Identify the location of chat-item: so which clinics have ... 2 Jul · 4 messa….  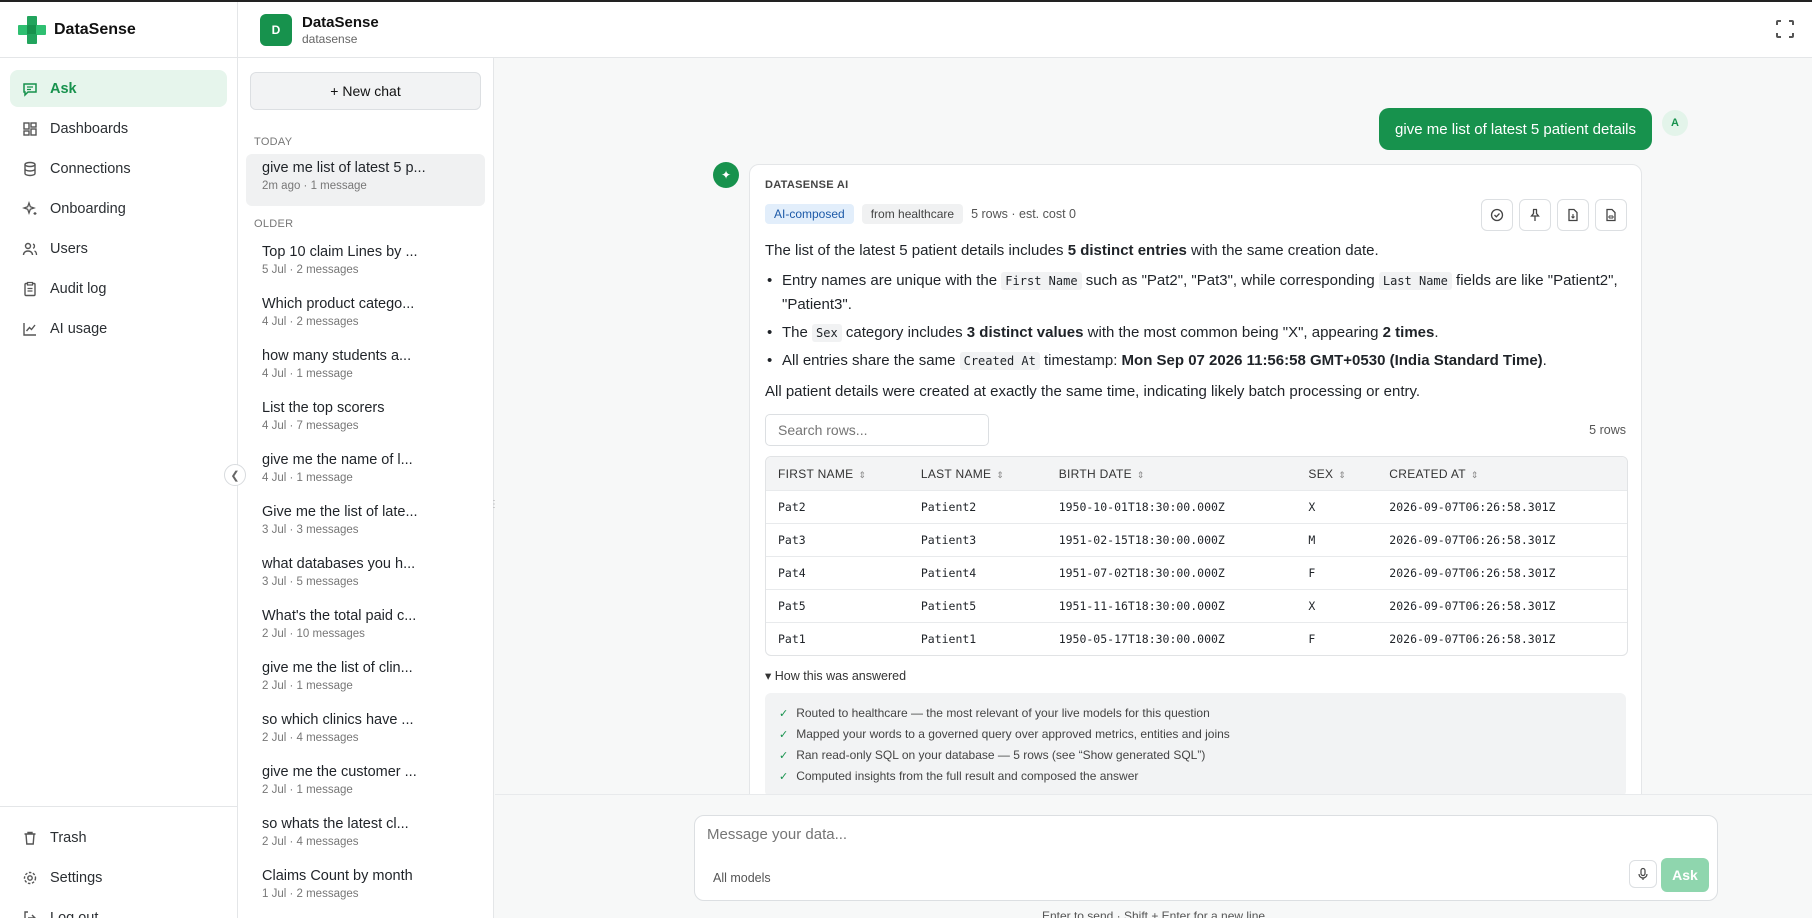
(365, 732).